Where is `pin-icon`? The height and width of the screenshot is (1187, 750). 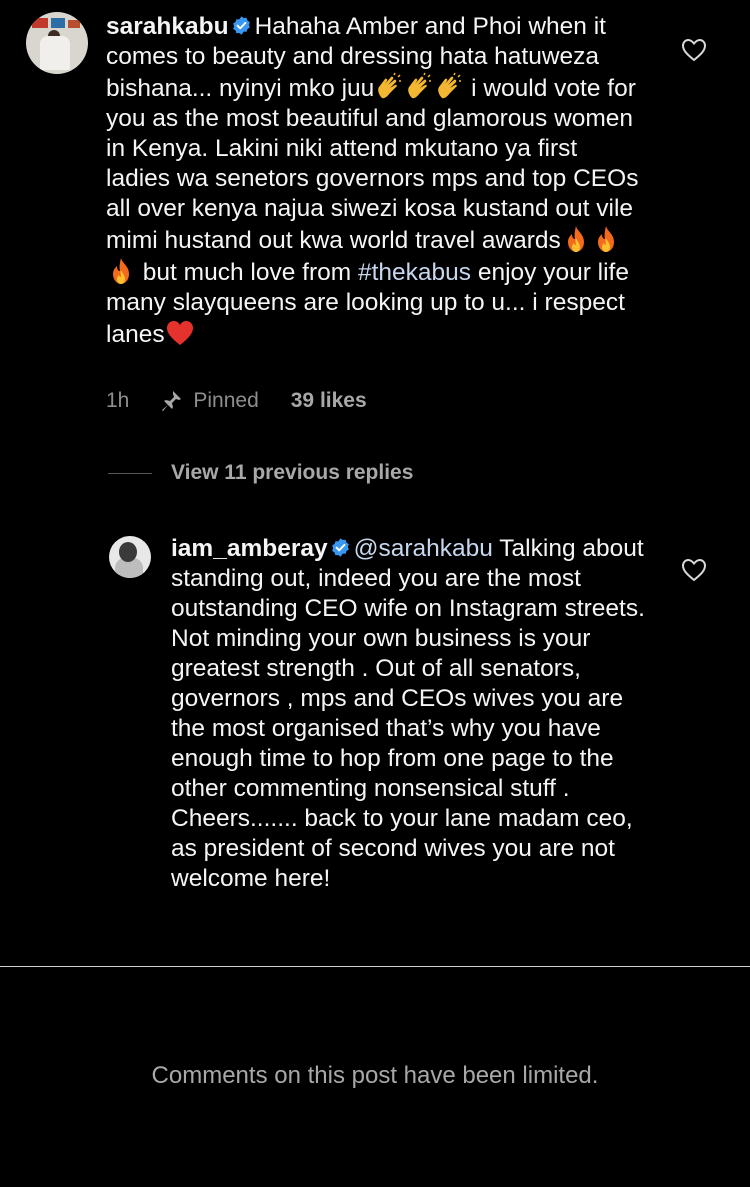 pin-icon is located at coordinates (172, 401).